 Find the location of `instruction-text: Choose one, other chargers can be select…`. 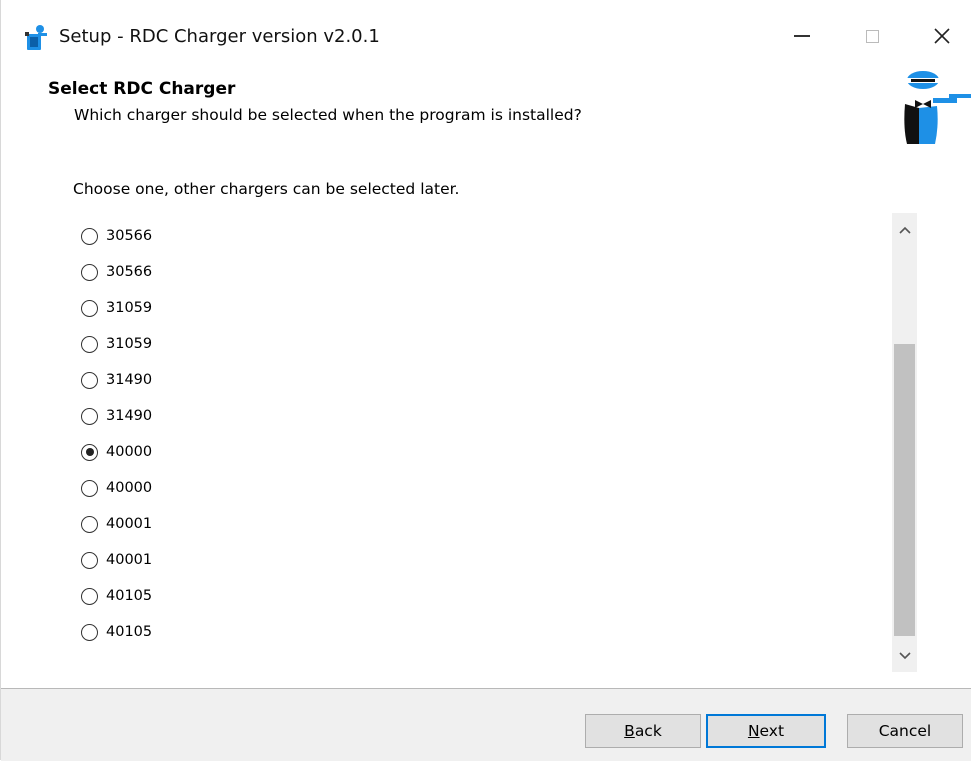

instruction-text: Choose one, other chargers can be select… is located at coordinates (266, 189).